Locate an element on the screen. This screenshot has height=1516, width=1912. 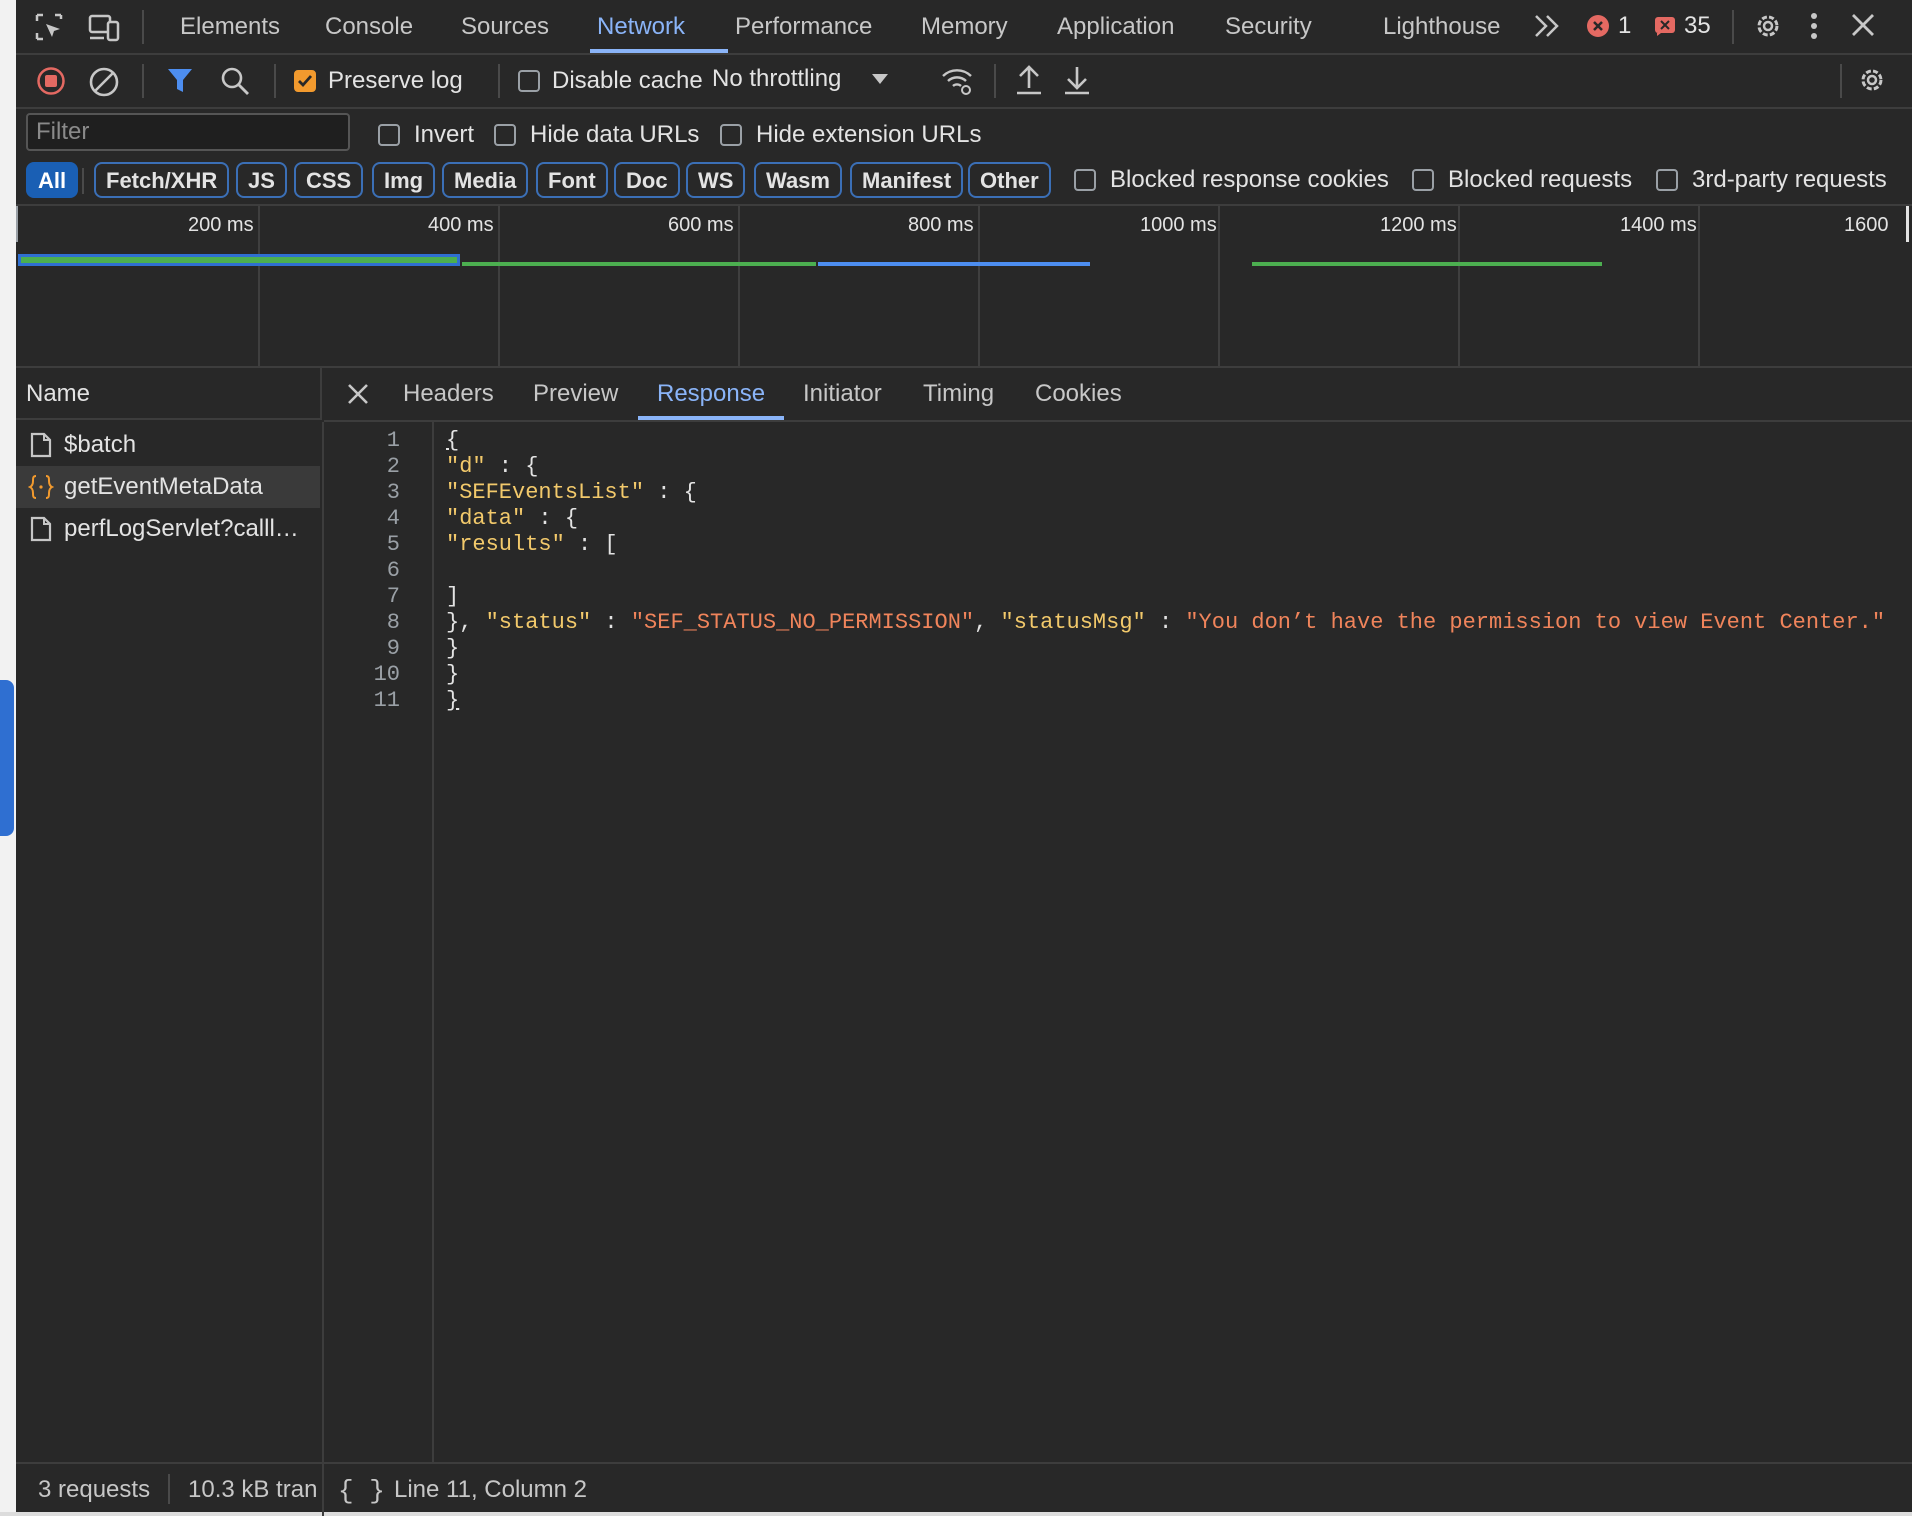
disable-cache-checkbox is located at coordinates (529, 81).